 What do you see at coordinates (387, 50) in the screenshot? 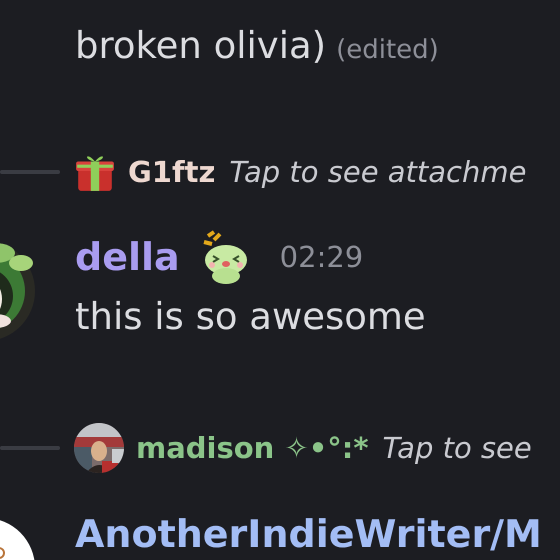
I see `edited-label: (edited)` at bounding box center [387, 50].